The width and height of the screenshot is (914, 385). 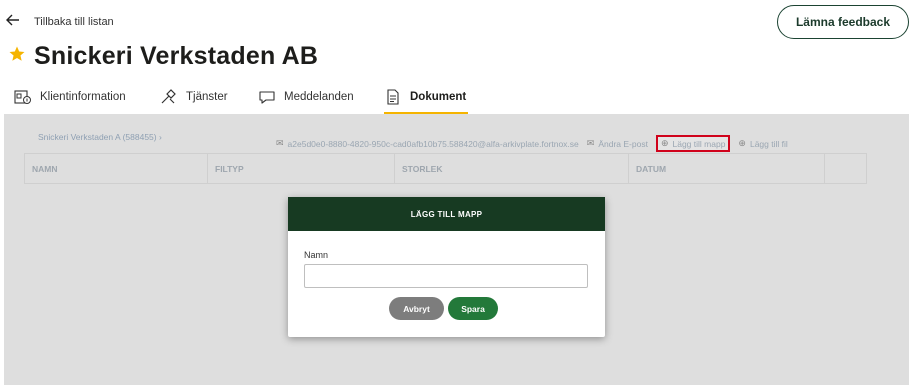 I want to click on back-to-list-link: Tillbaka till listan, so click(x=60, y=22).